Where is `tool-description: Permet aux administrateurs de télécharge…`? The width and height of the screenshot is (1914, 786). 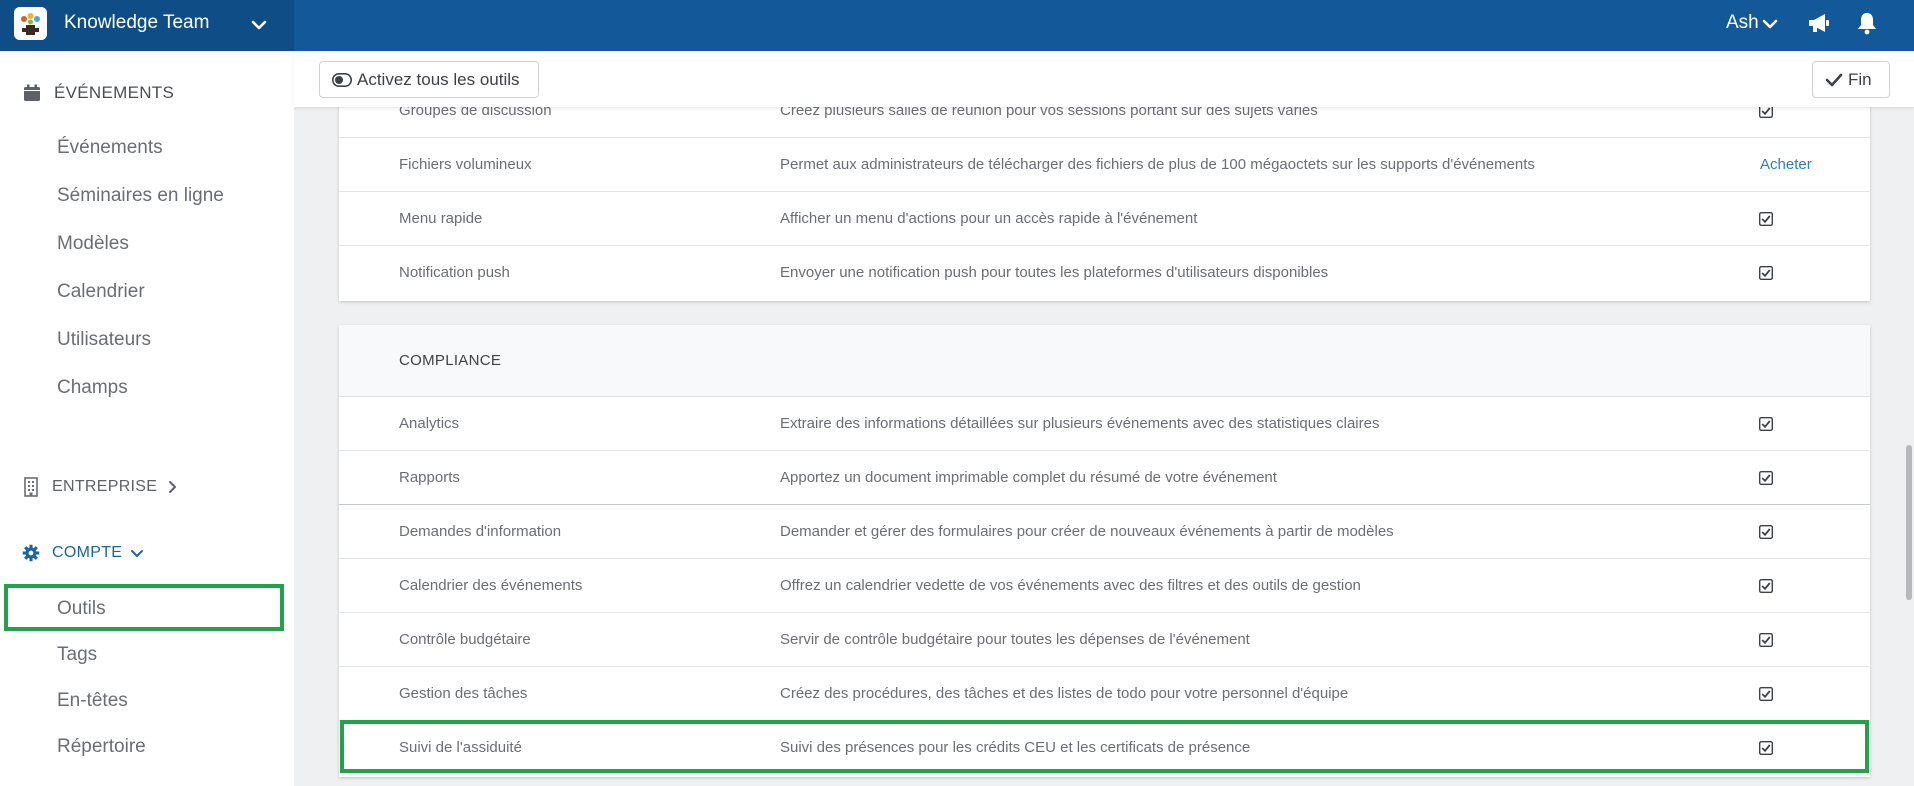
tool-description: Permet aux administrateurs de télécharge… is located at coordinates (1157, 164).